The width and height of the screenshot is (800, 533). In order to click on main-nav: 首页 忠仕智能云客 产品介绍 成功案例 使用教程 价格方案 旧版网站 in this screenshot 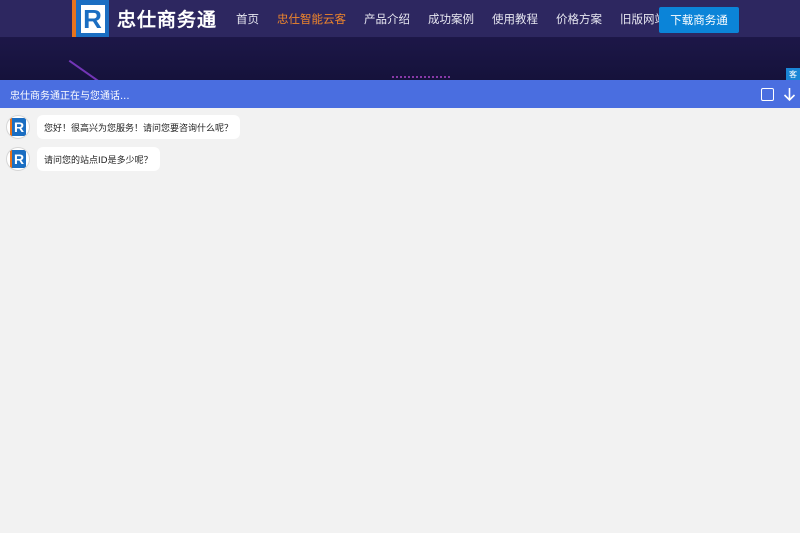, I will do `click(460, 18)`.